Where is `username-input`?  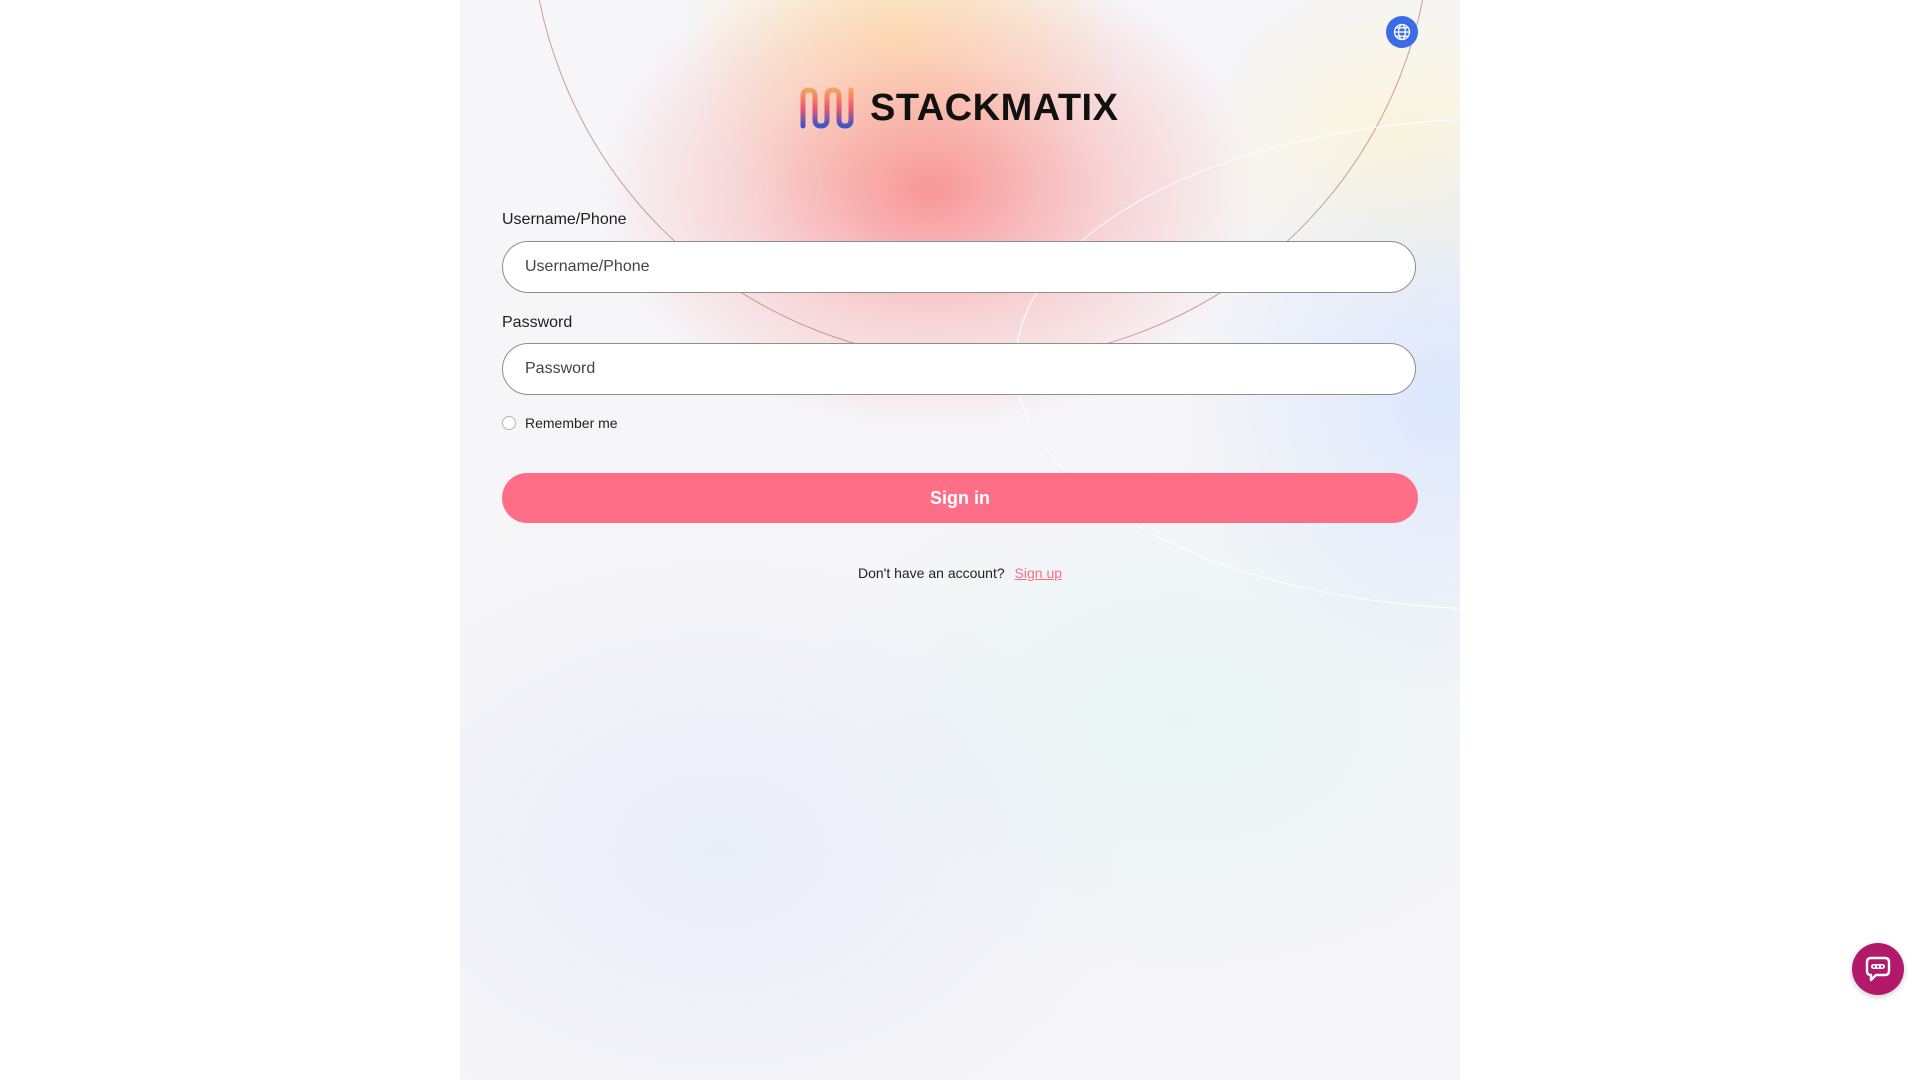 username-input is located at coordinates (959, 267).